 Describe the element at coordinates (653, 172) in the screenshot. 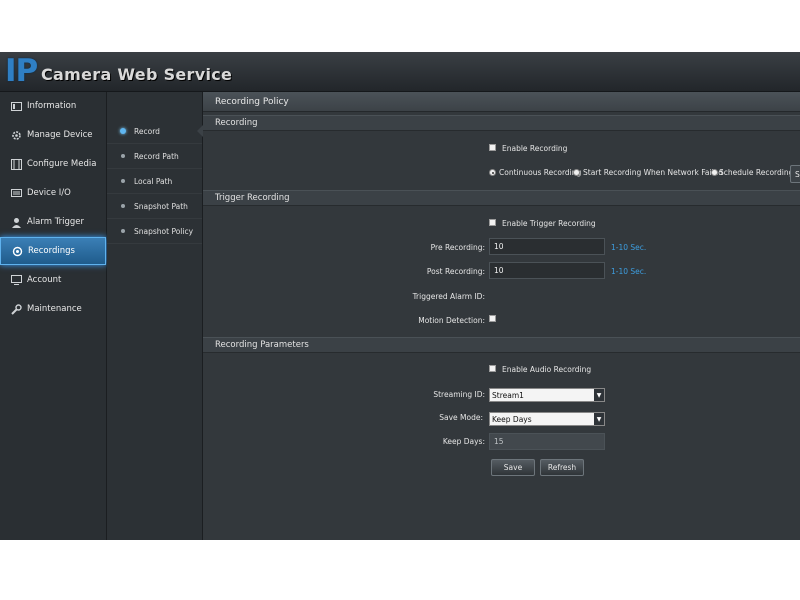

I see `network-failed-label: Start Recording When Network Failed` at that location.